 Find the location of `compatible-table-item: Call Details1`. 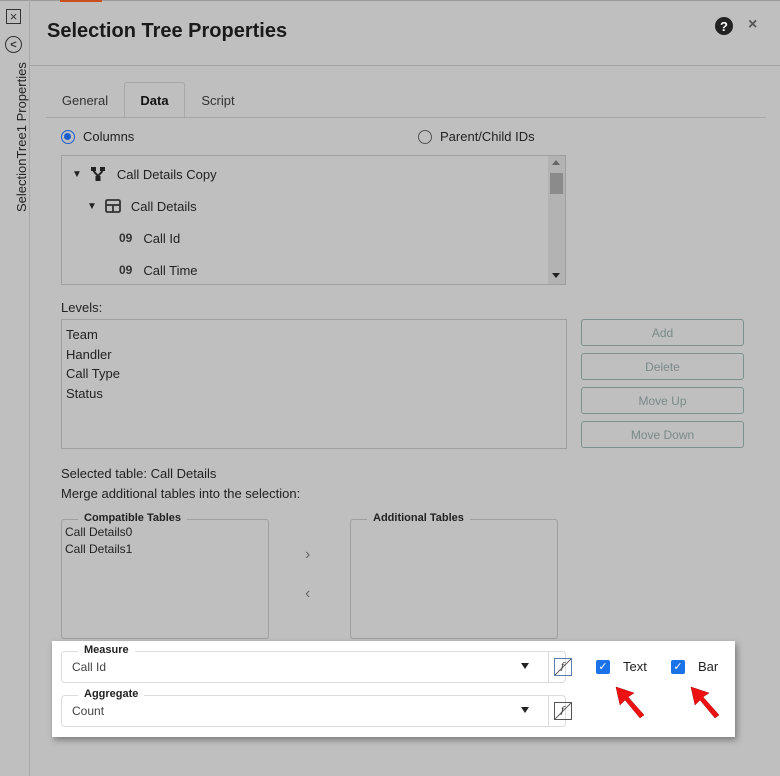

compatible-table-item: Call Details1 is located at coordinates (165, 549).